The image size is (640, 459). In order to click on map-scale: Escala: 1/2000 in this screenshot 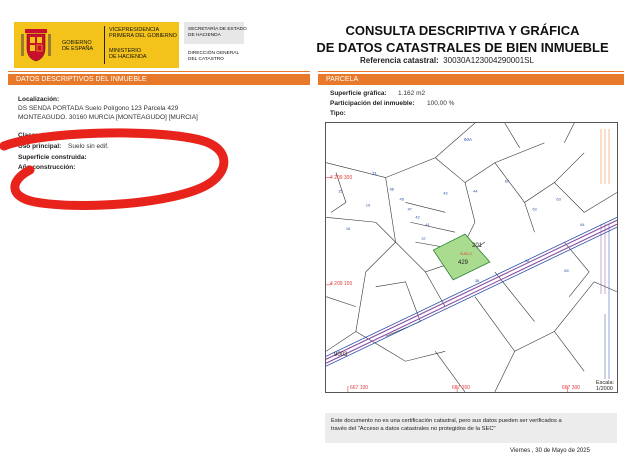, I will do `click(605, 386)`.